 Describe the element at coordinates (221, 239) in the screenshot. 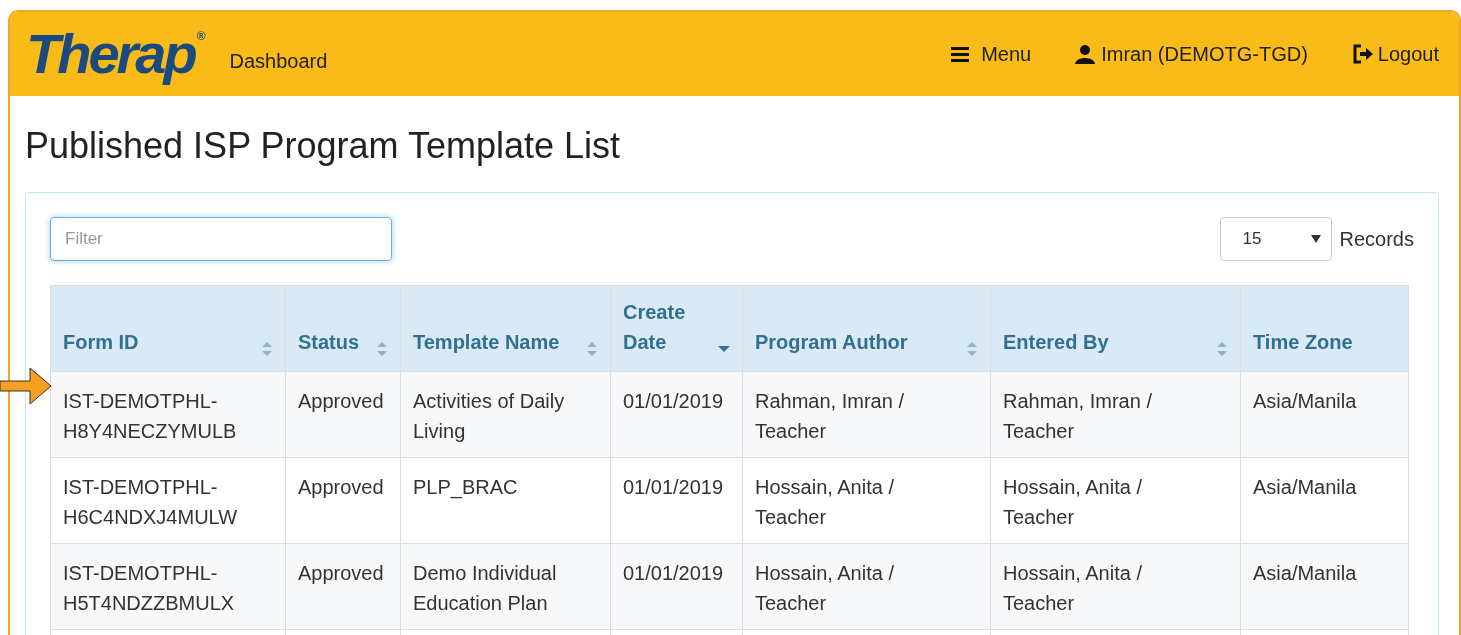

I see `filter-field: Filter` at that location.